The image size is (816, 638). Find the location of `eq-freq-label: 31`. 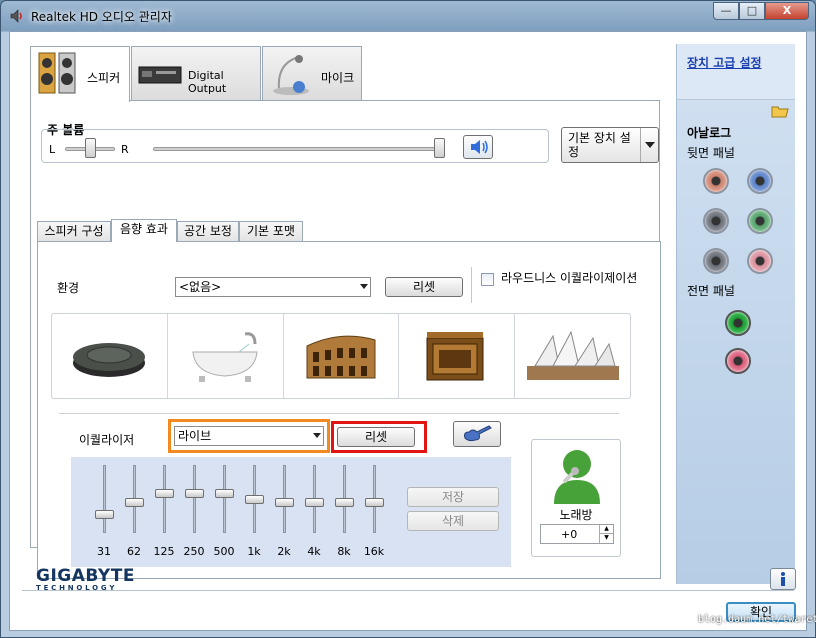

eq-freq-label: 31 is located at coordinates (104, 551).